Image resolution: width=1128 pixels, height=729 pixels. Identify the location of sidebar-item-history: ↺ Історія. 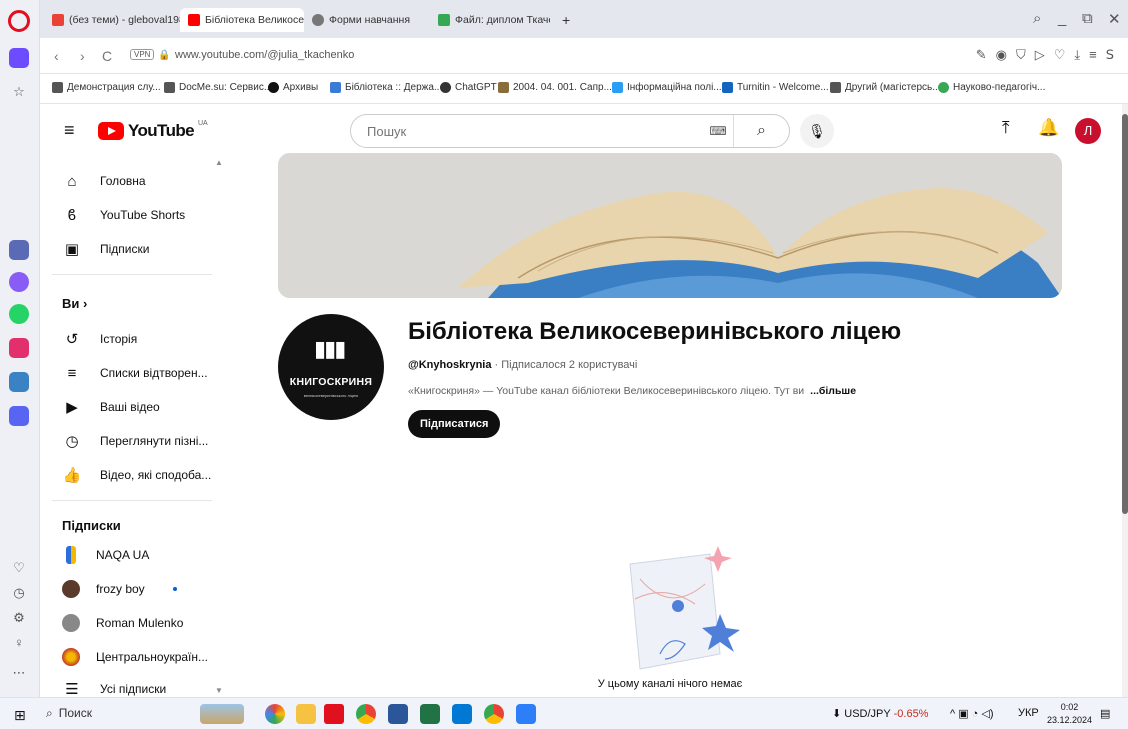
(145, 339).